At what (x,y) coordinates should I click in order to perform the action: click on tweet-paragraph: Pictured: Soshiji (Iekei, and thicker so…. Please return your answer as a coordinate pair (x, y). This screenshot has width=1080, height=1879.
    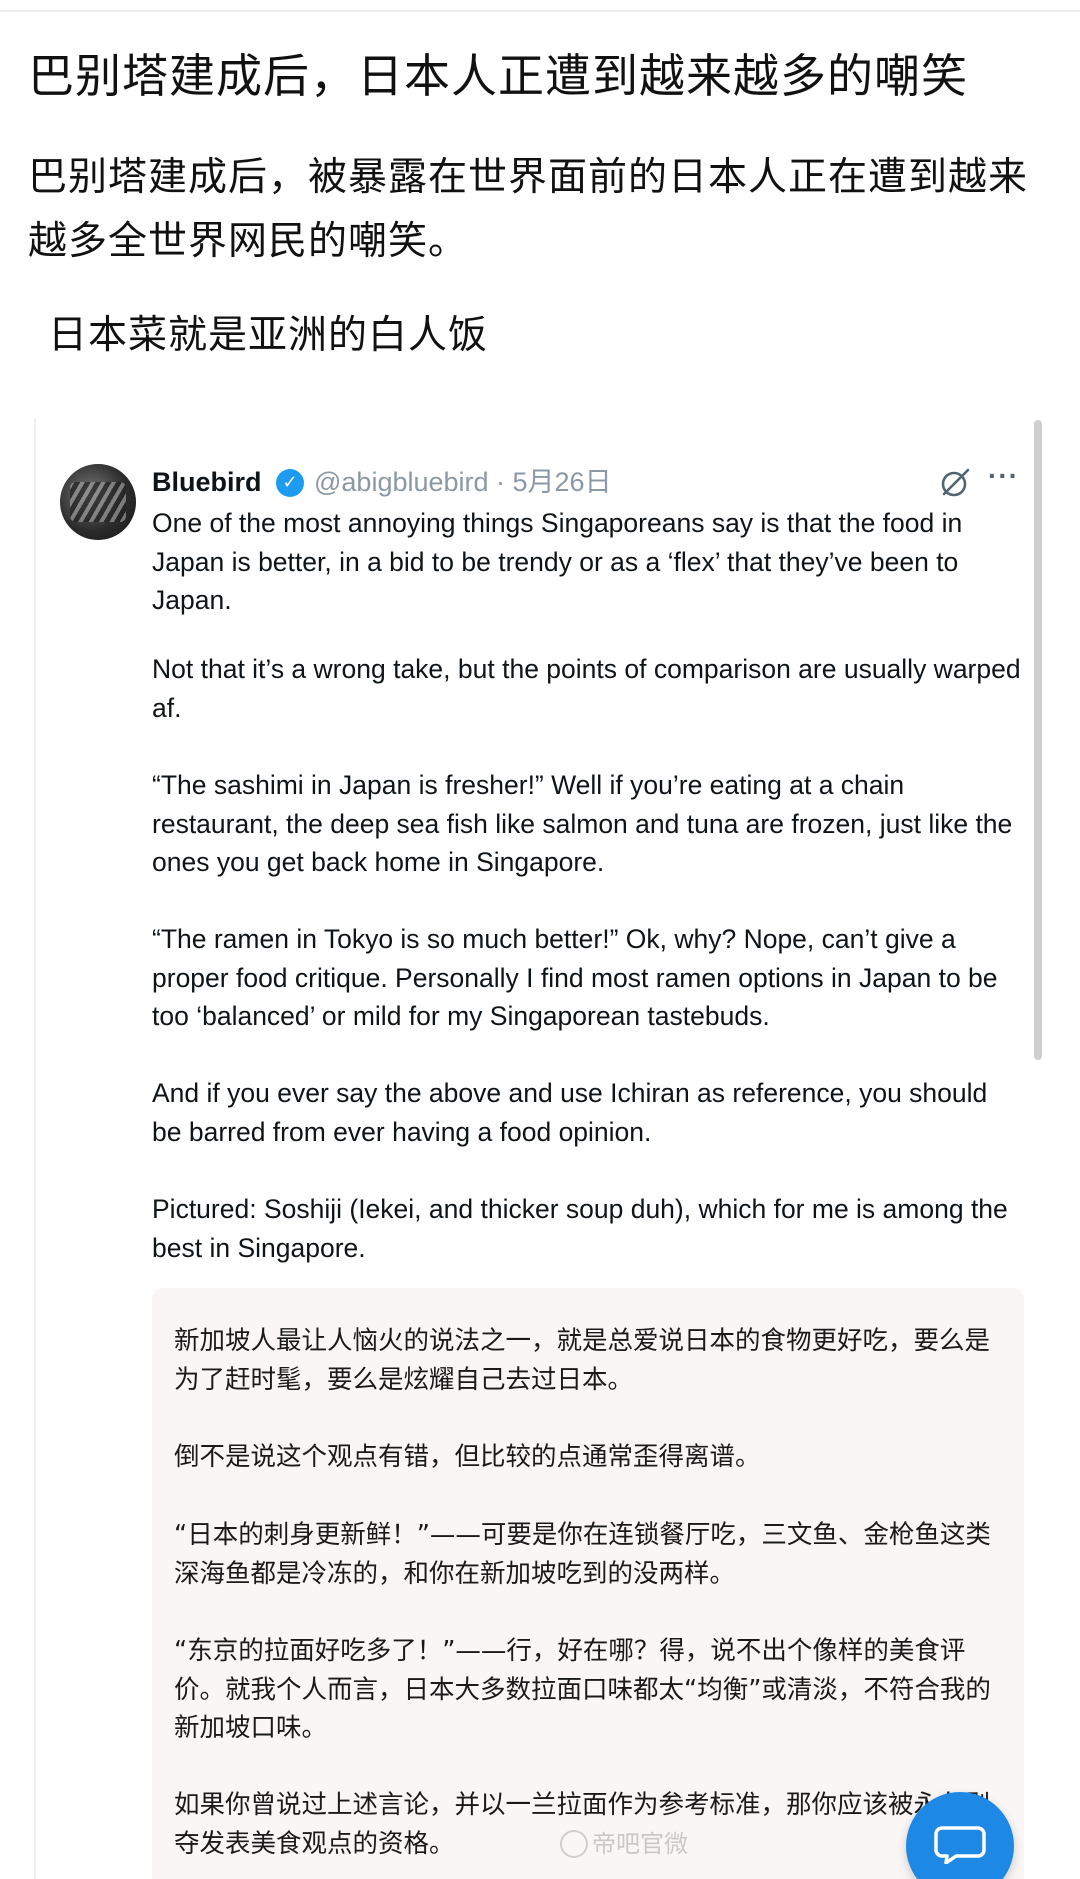
    Looking at the image, I should click on (580, 1228).